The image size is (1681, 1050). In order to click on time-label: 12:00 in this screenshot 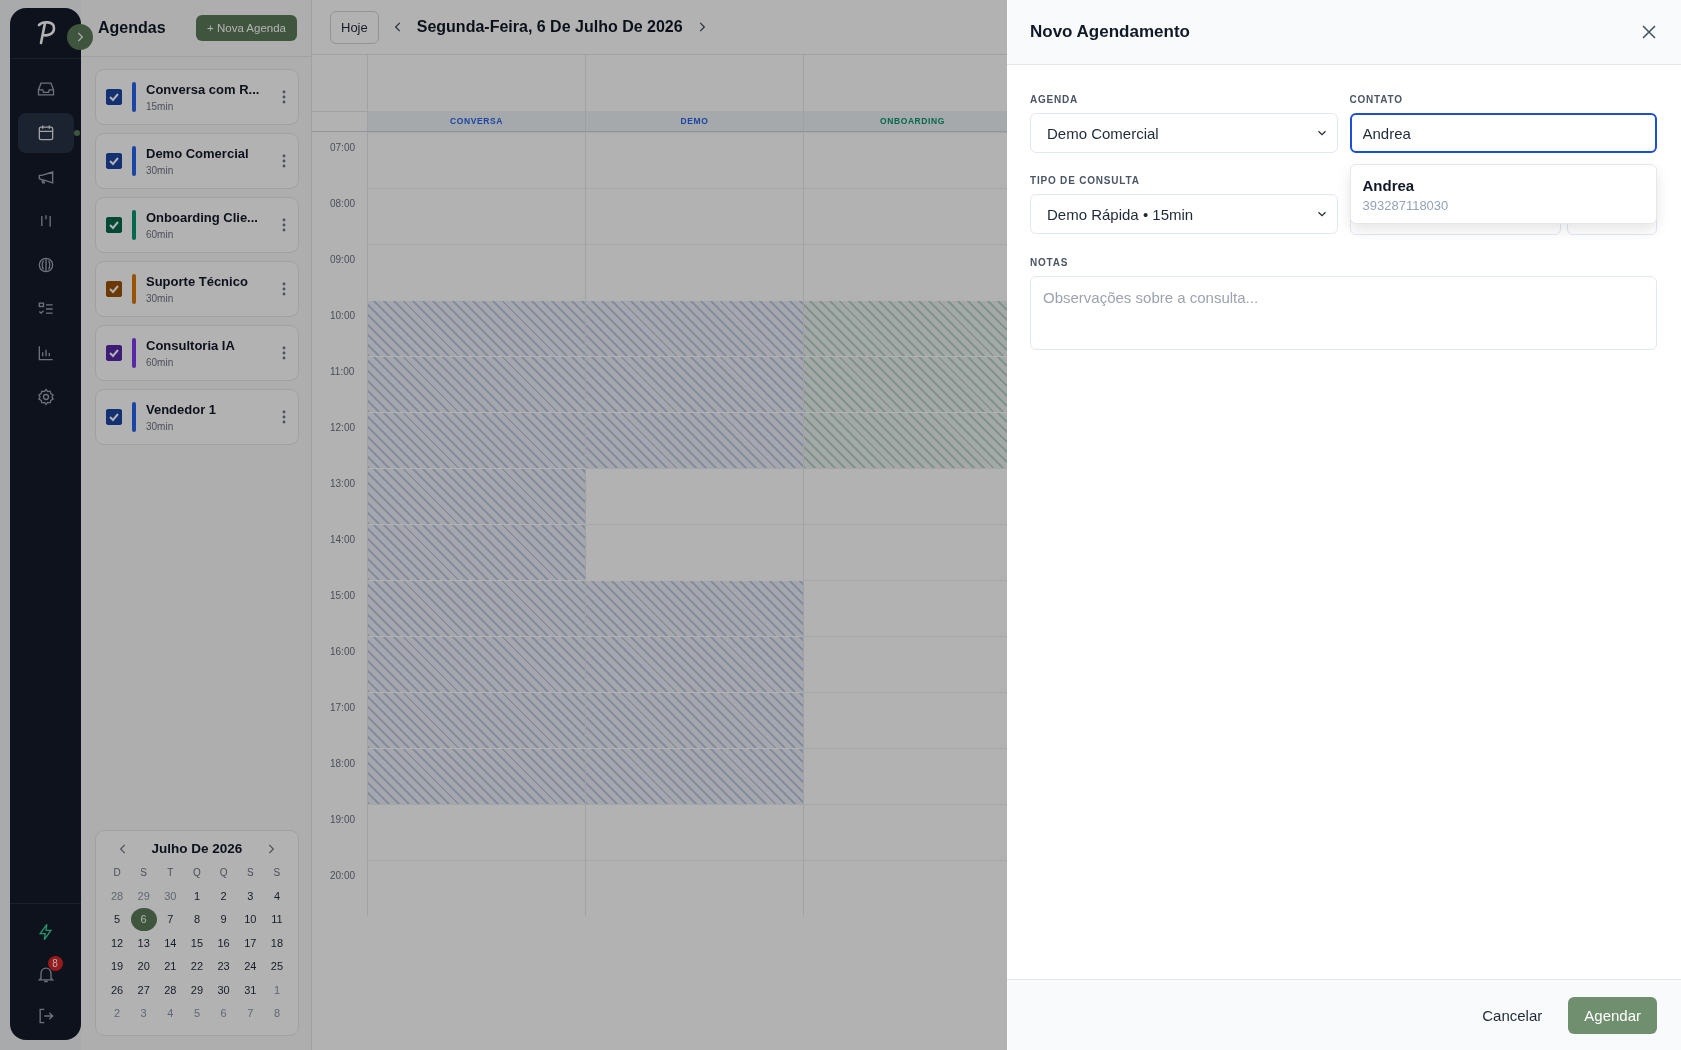, I will do `click(343, 428)`.